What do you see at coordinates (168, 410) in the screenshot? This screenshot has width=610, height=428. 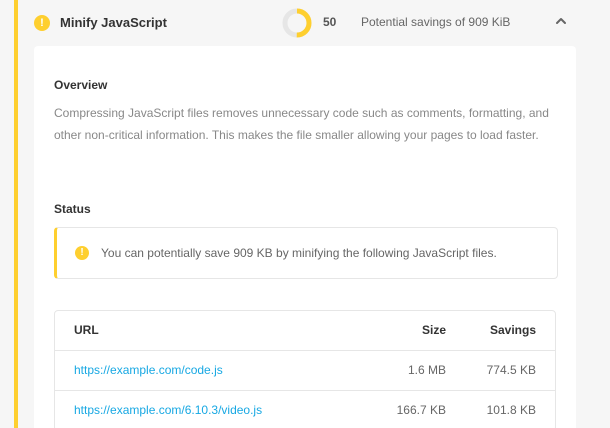 I see `file-url-link: https://example.com/6.10.3/video.js` at bounding box center [168, 410].